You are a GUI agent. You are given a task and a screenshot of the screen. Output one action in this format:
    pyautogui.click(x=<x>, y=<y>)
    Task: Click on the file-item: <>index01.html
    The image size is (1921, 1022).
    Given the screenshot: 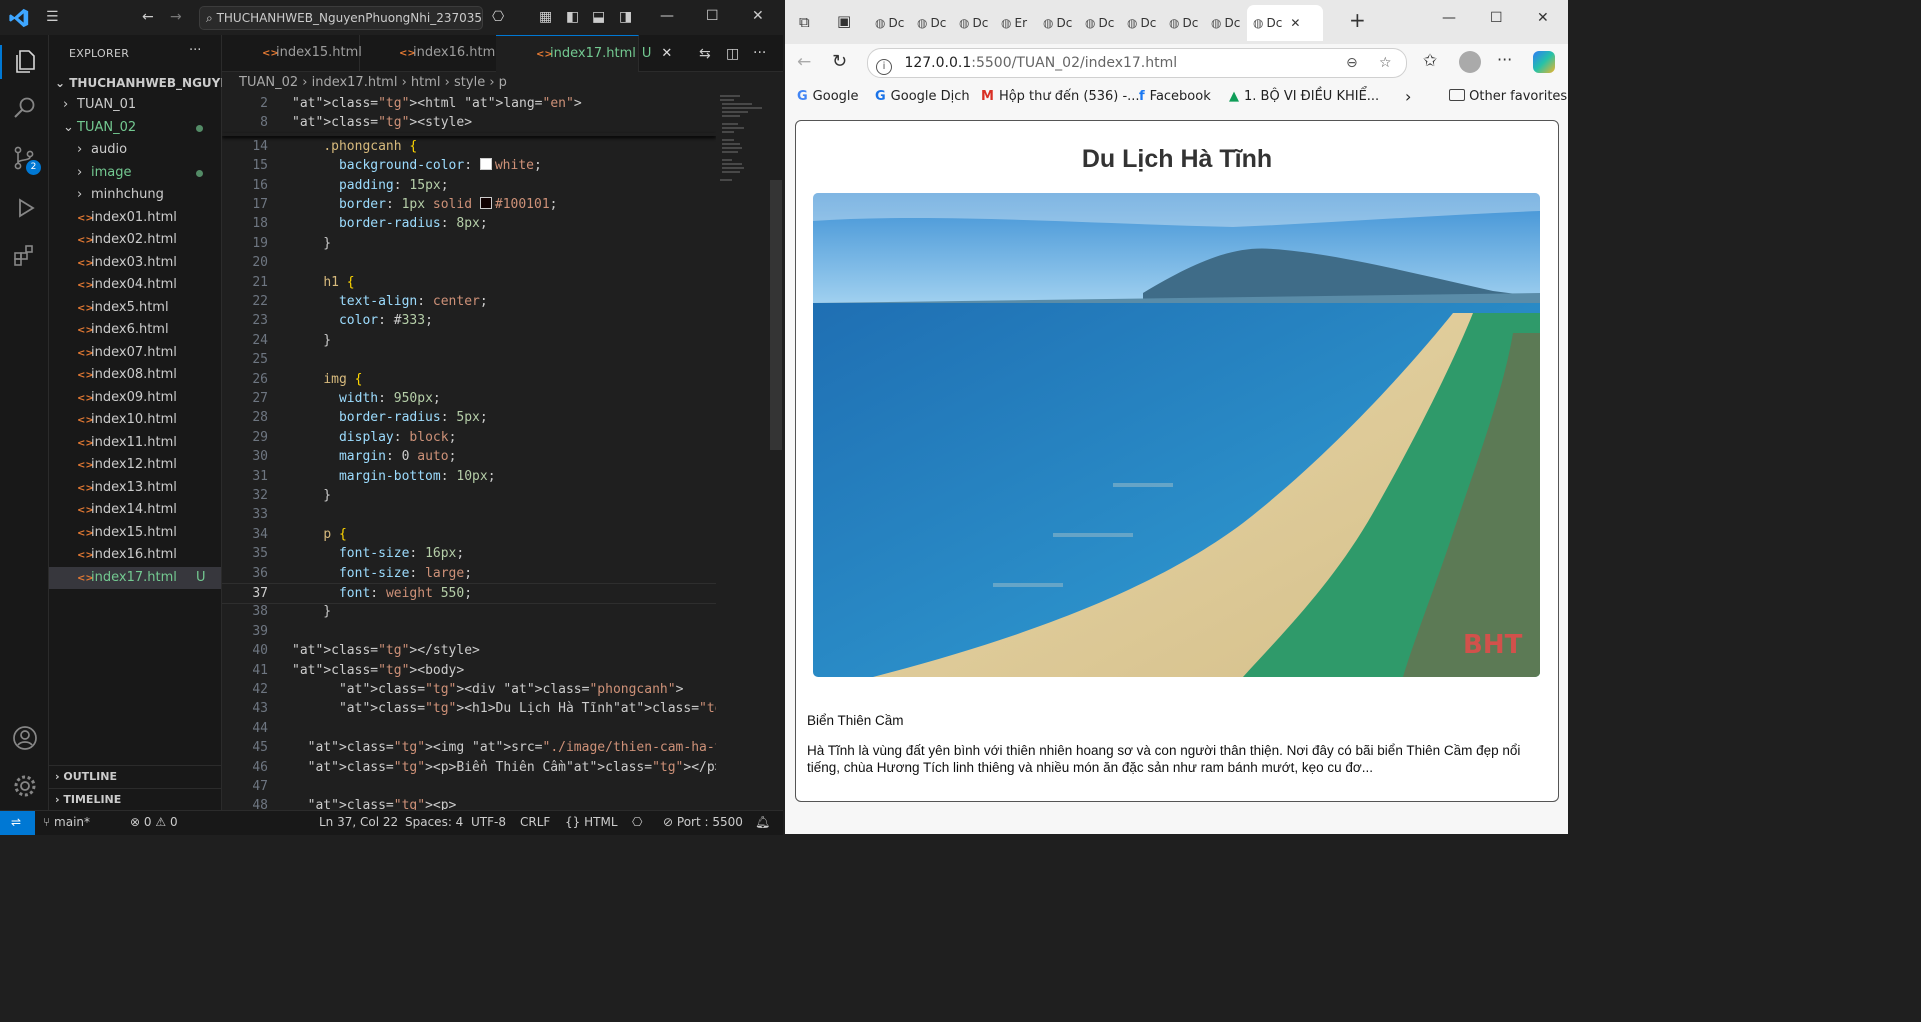 What is the action you would take?
    pyautogui.click(x=135, y=218)
    